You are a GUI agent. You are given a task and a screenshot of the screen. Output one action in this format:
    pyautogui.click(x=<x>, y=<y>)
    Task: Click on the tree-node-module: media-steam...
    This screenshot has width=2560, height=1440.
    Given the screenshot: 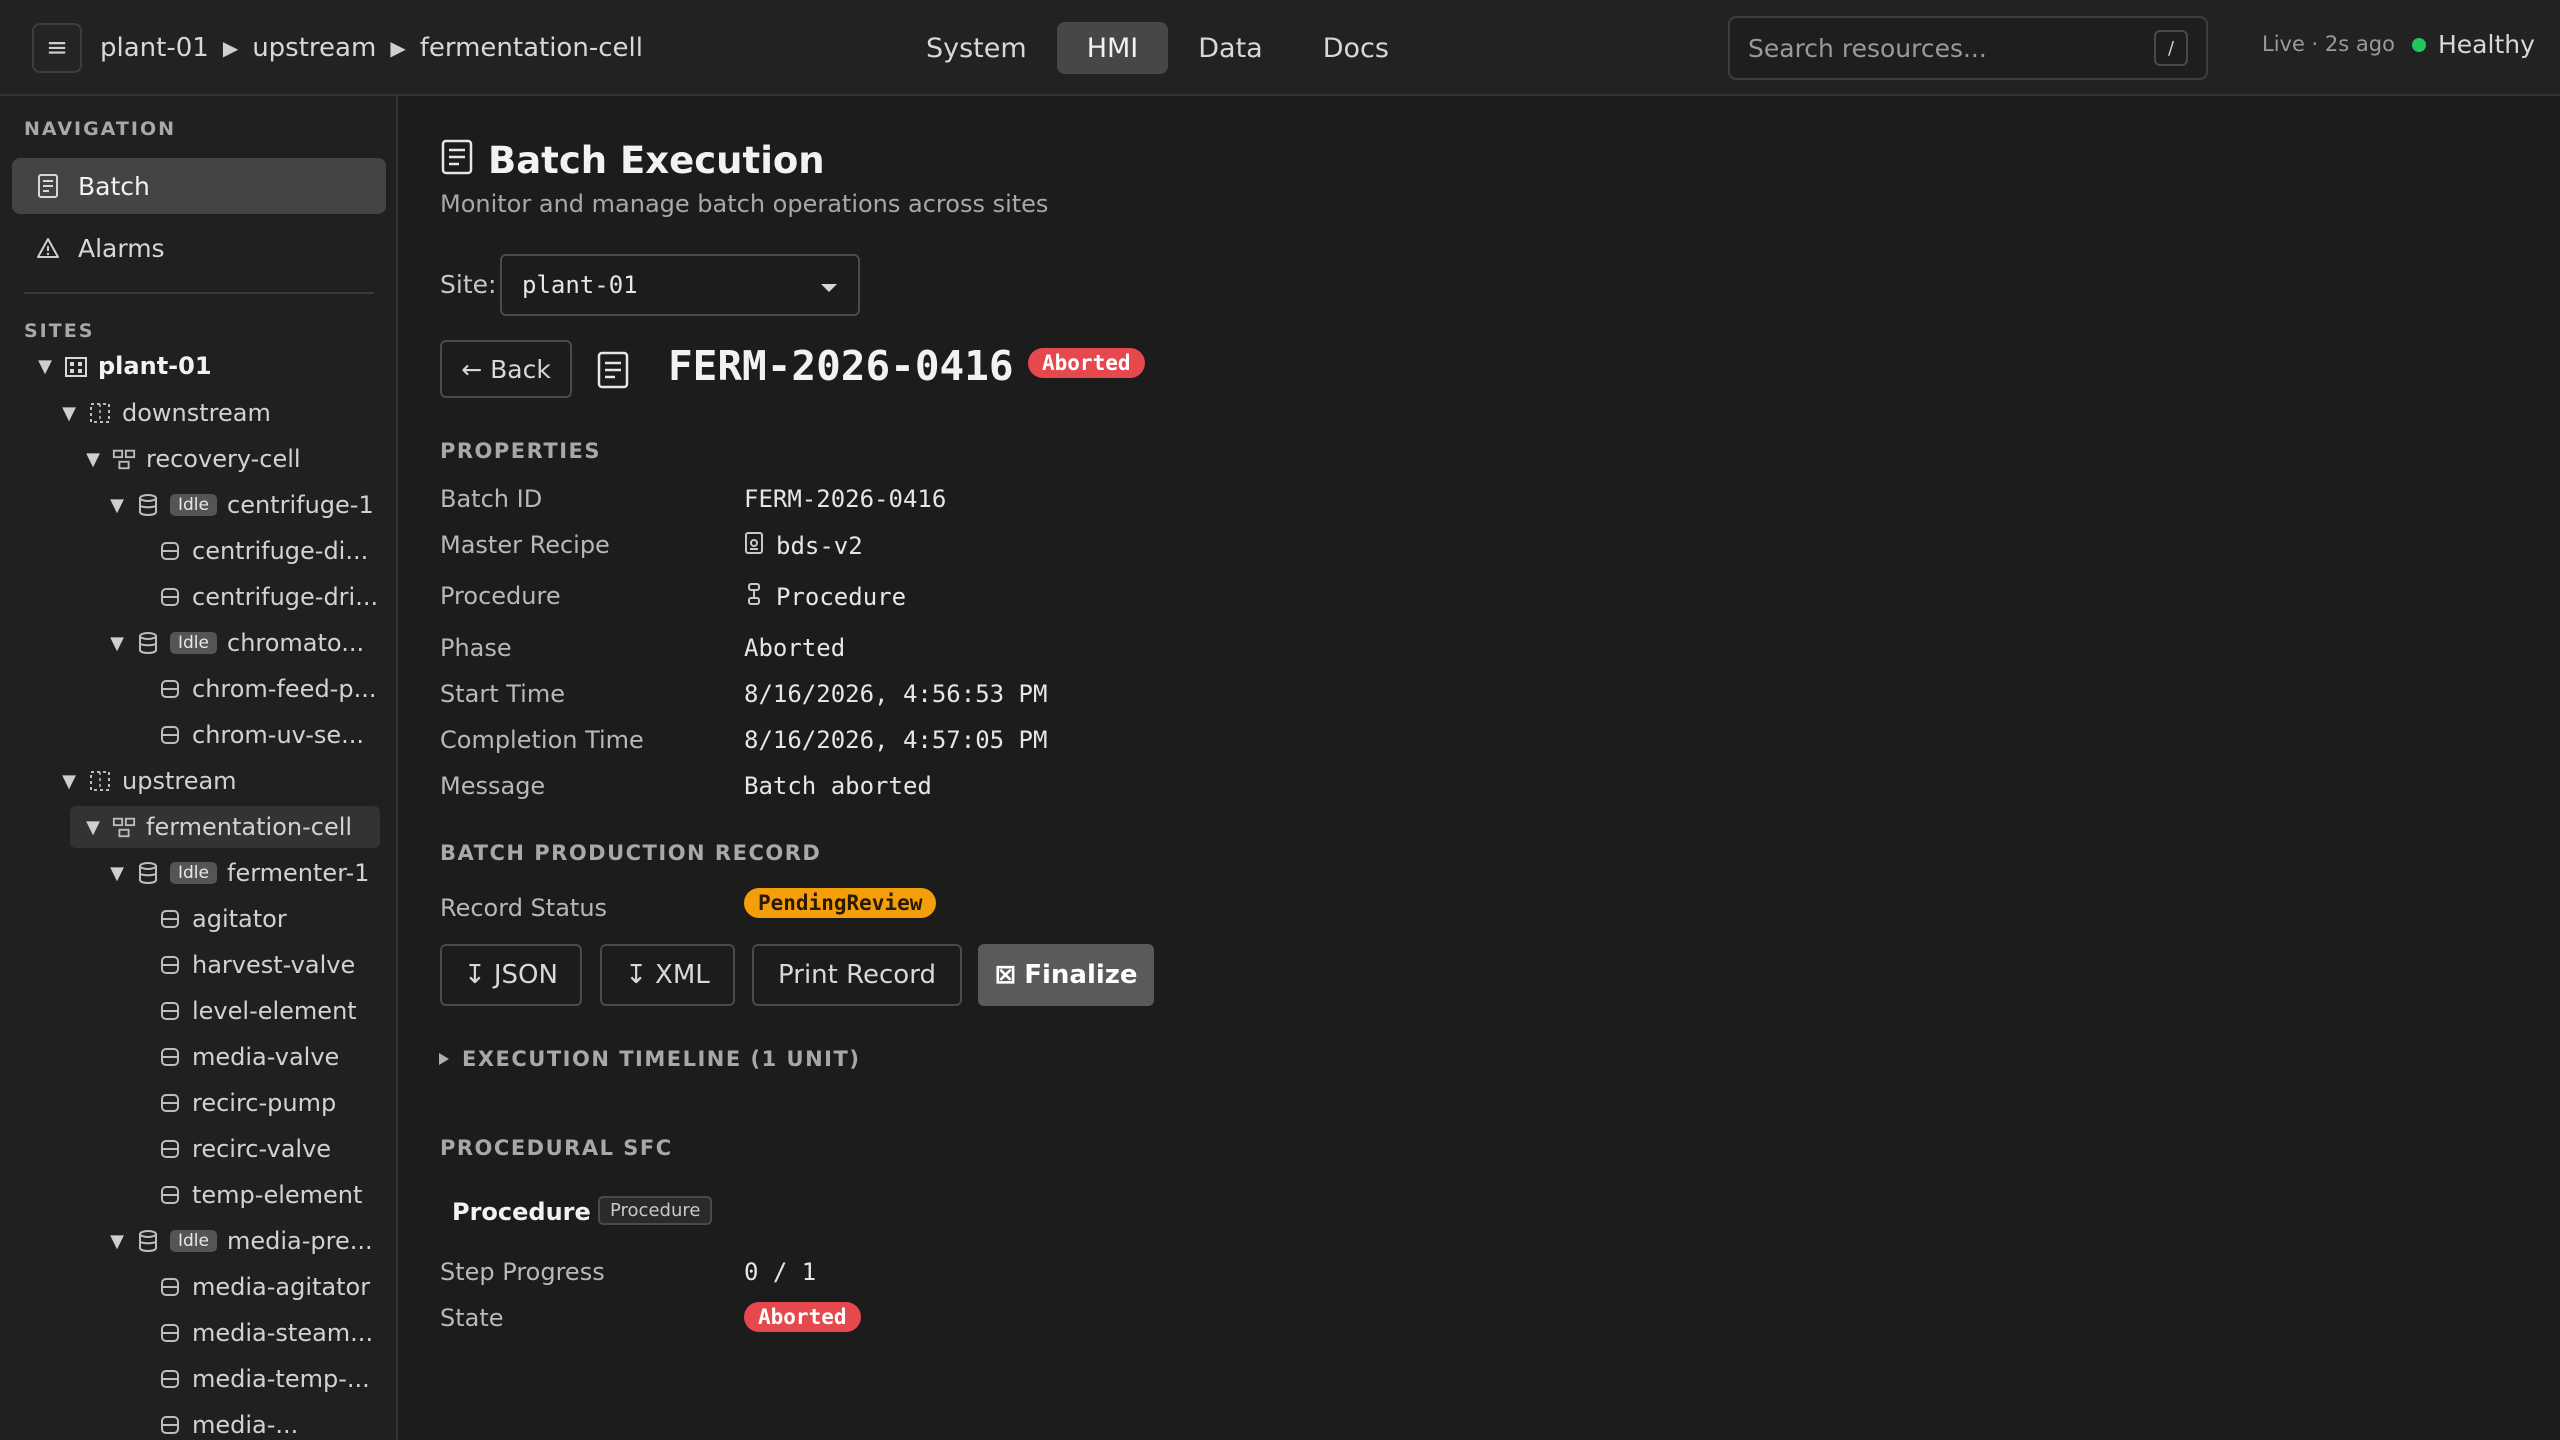 What is the action you would take?
    pyautogui.click(x=265, y=1333)
    